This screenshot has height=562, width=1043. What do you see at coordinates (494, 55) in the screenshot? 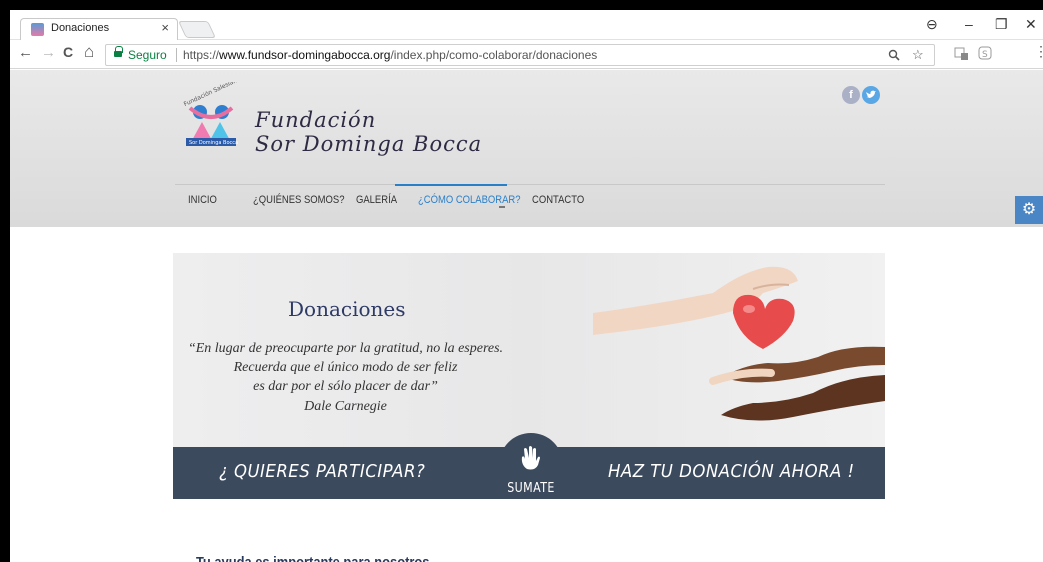
I see `url-path: /index.php/como-colaborar/donaciones` at bounding box center [494, 55].